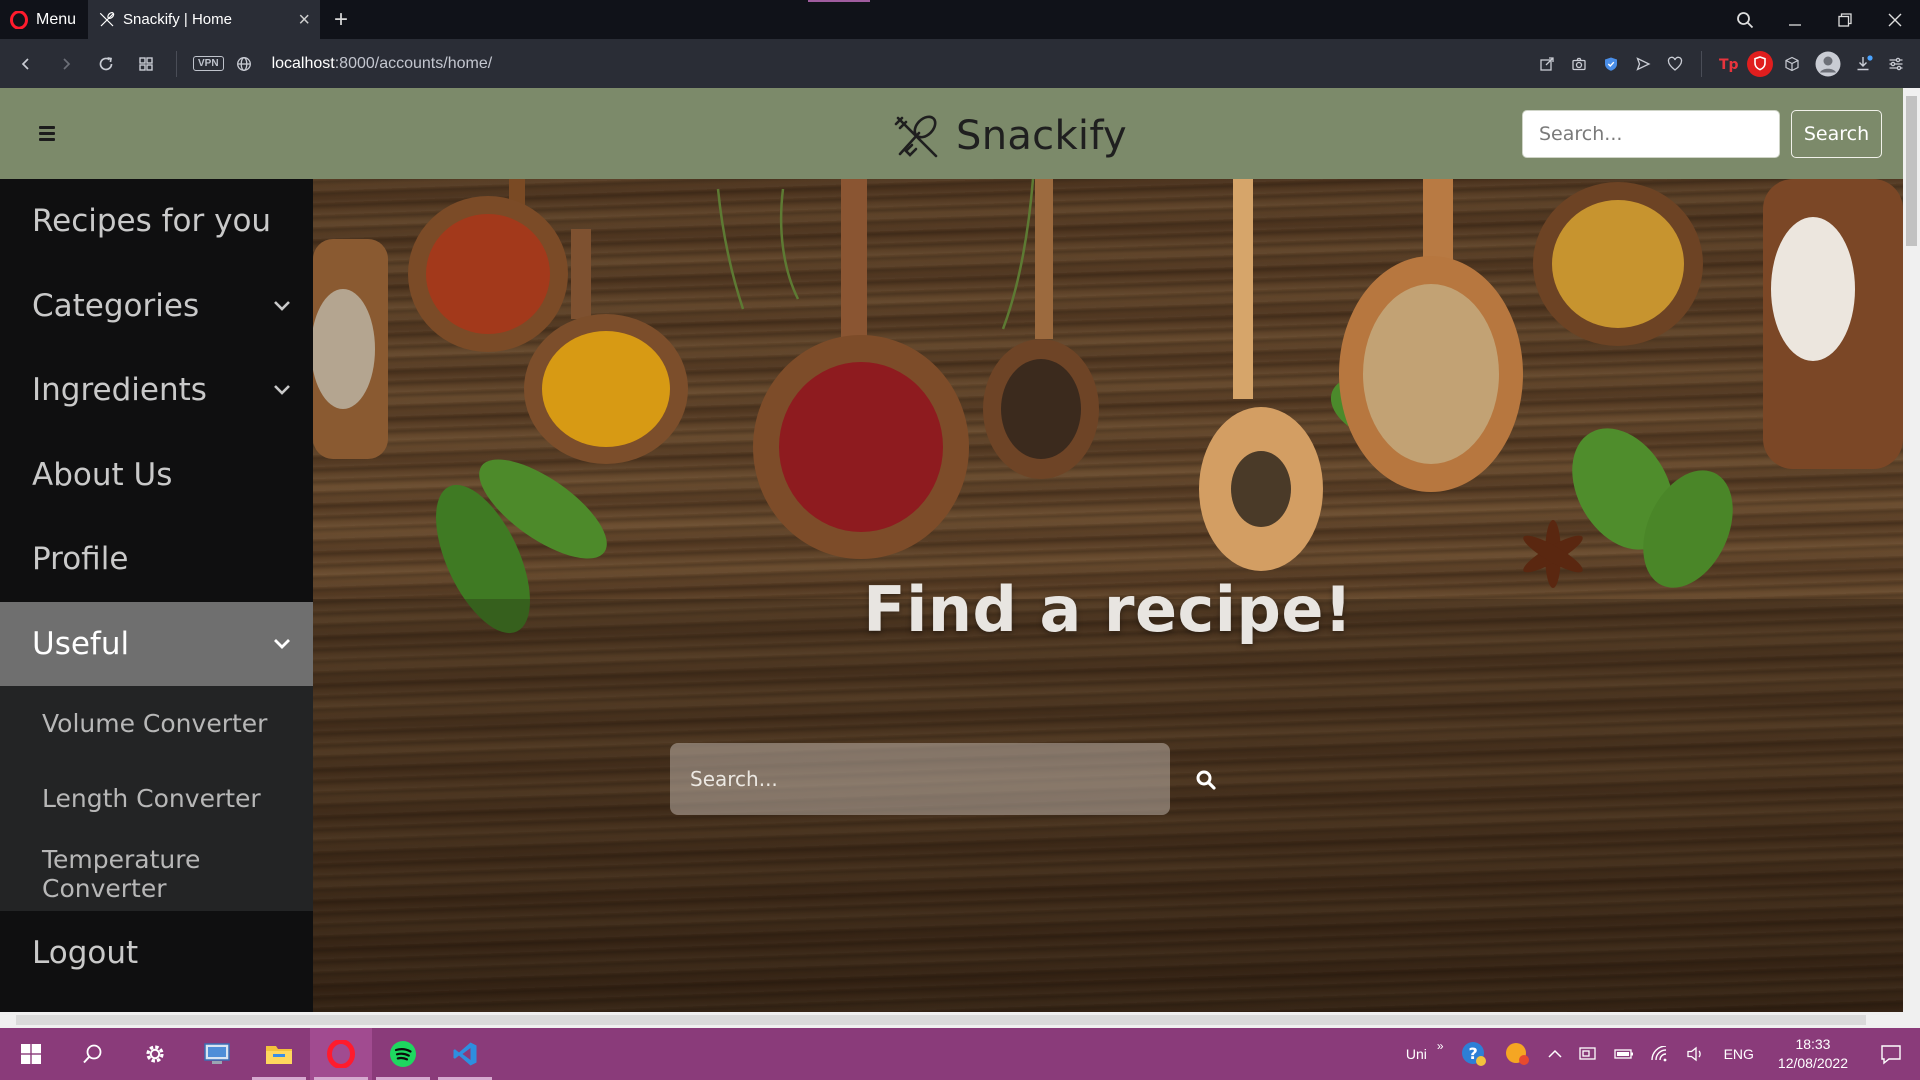 This screenshot has width=1920, height=1080. What do you see at coordinates (106, 63) in the screenshot?
I see `reload-icon` at bounding box center [106, 63].